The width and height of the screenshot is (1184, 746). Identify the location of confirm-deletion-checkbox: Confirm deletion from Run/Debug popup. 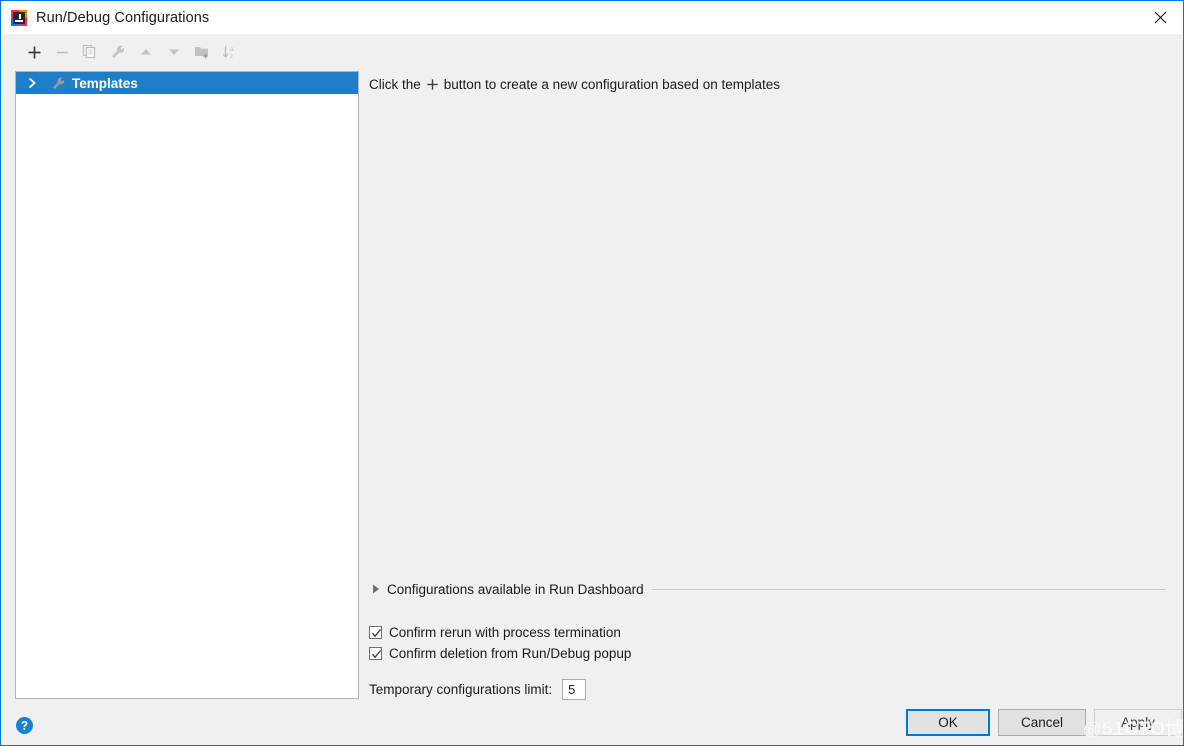
(500, 653).